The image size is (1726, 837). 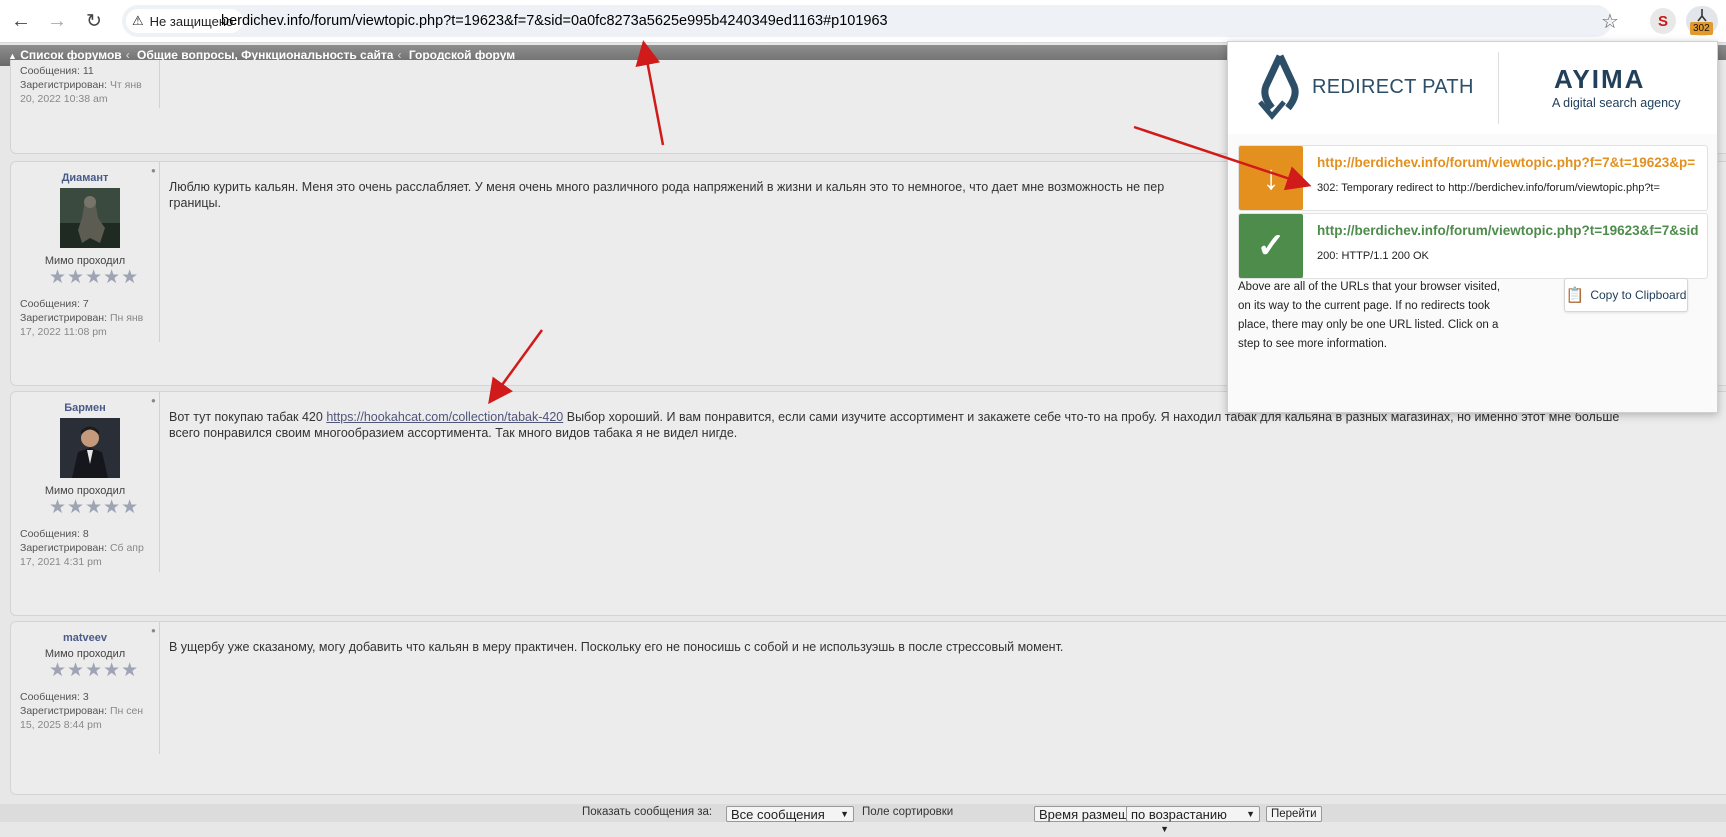 I want to click on url-host: berdichev.info, so click(x=266, y=21).